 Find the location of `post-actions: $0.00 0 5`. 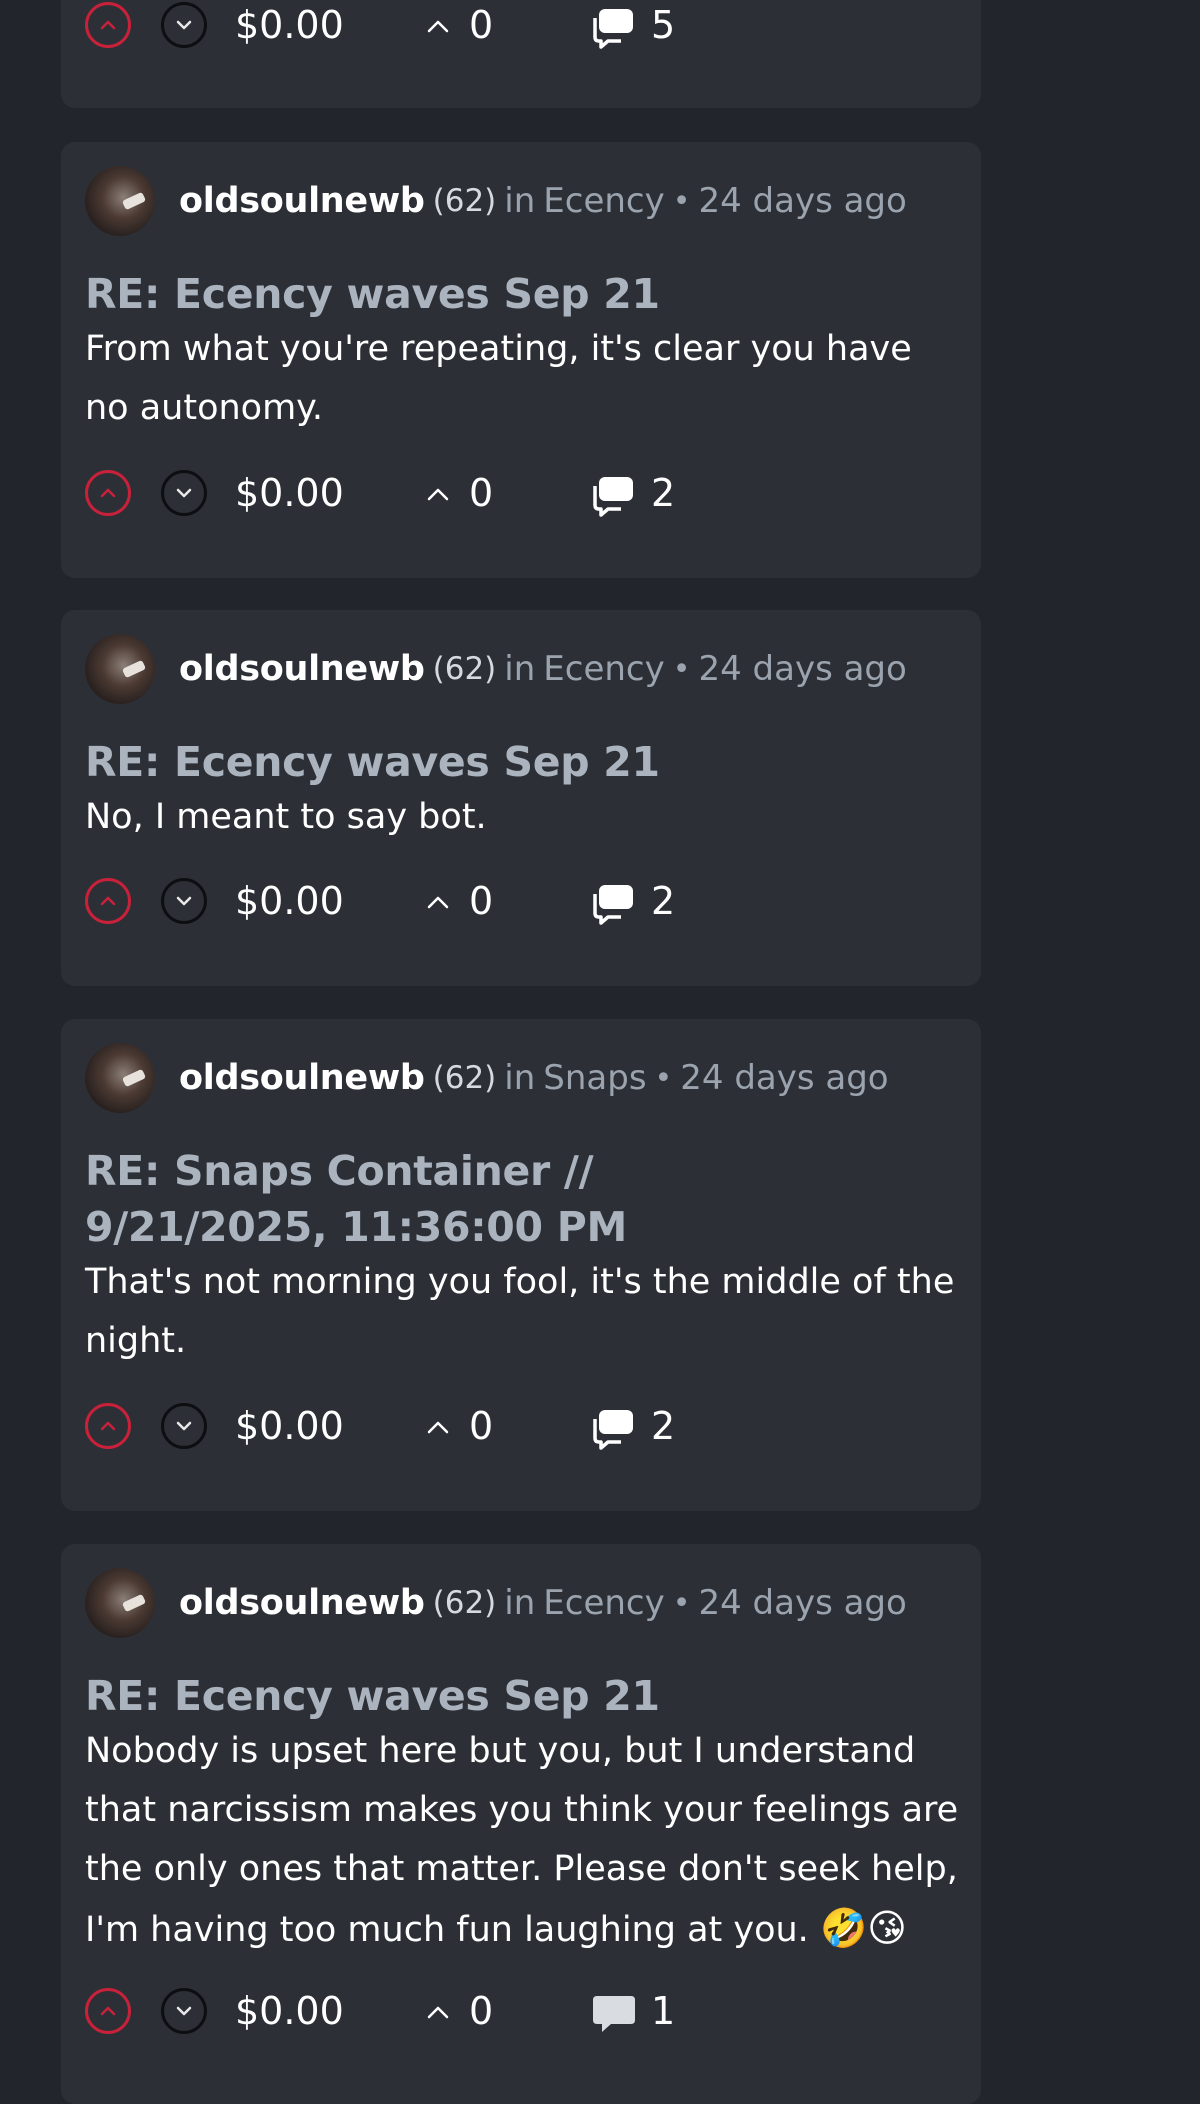

post-actions: $0.00 0 5 is located at coordinates (525, 27).